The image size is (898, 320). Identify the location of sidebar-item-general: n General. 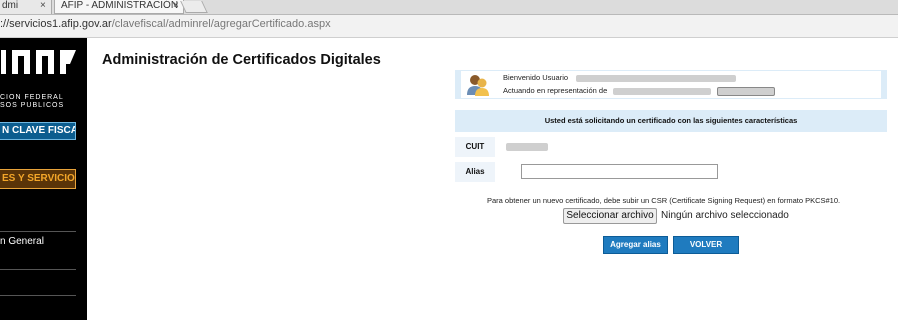
(38, 241).